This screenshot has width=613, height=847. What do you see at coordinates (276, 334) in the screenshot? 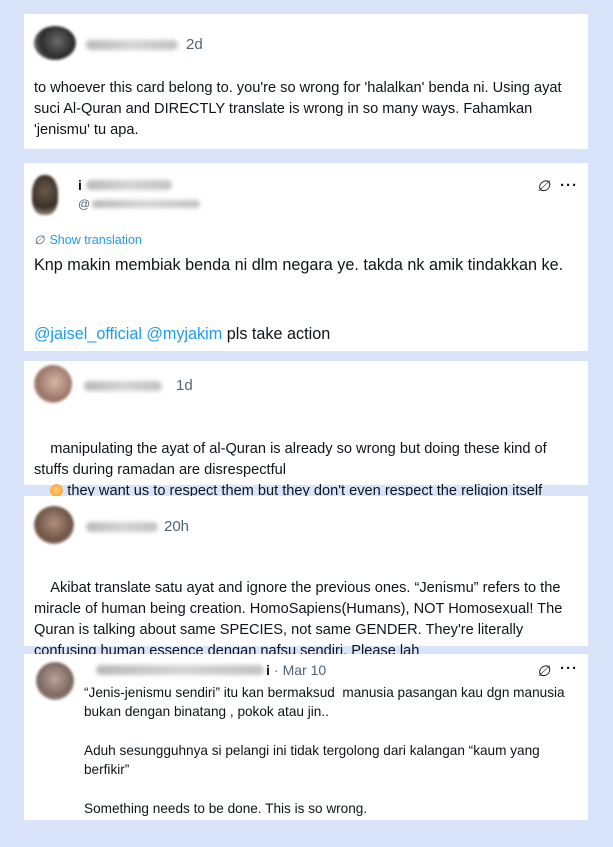
I see `post-text-tail: pls take action` at bounding box center [276, 334].